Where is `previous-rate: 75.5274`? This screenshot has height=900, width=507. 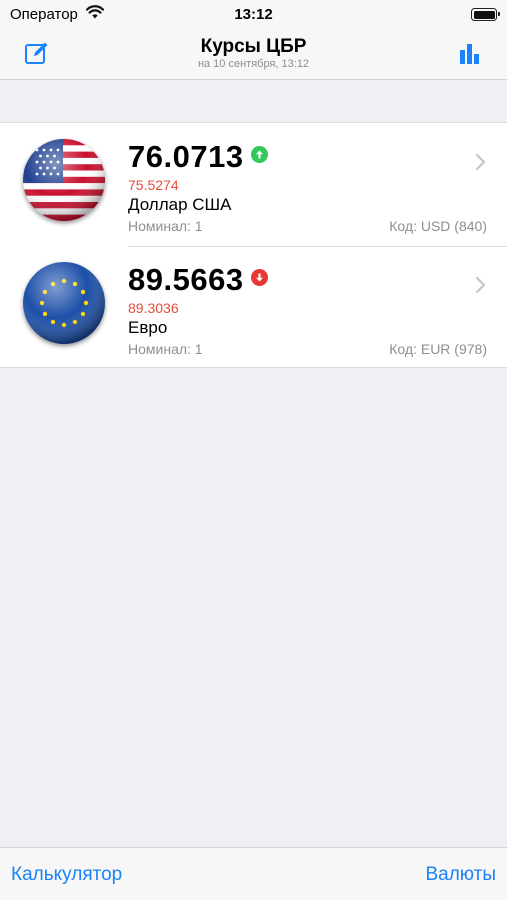 previous-rate: 75.5274 is located at coordinates (153, 185).